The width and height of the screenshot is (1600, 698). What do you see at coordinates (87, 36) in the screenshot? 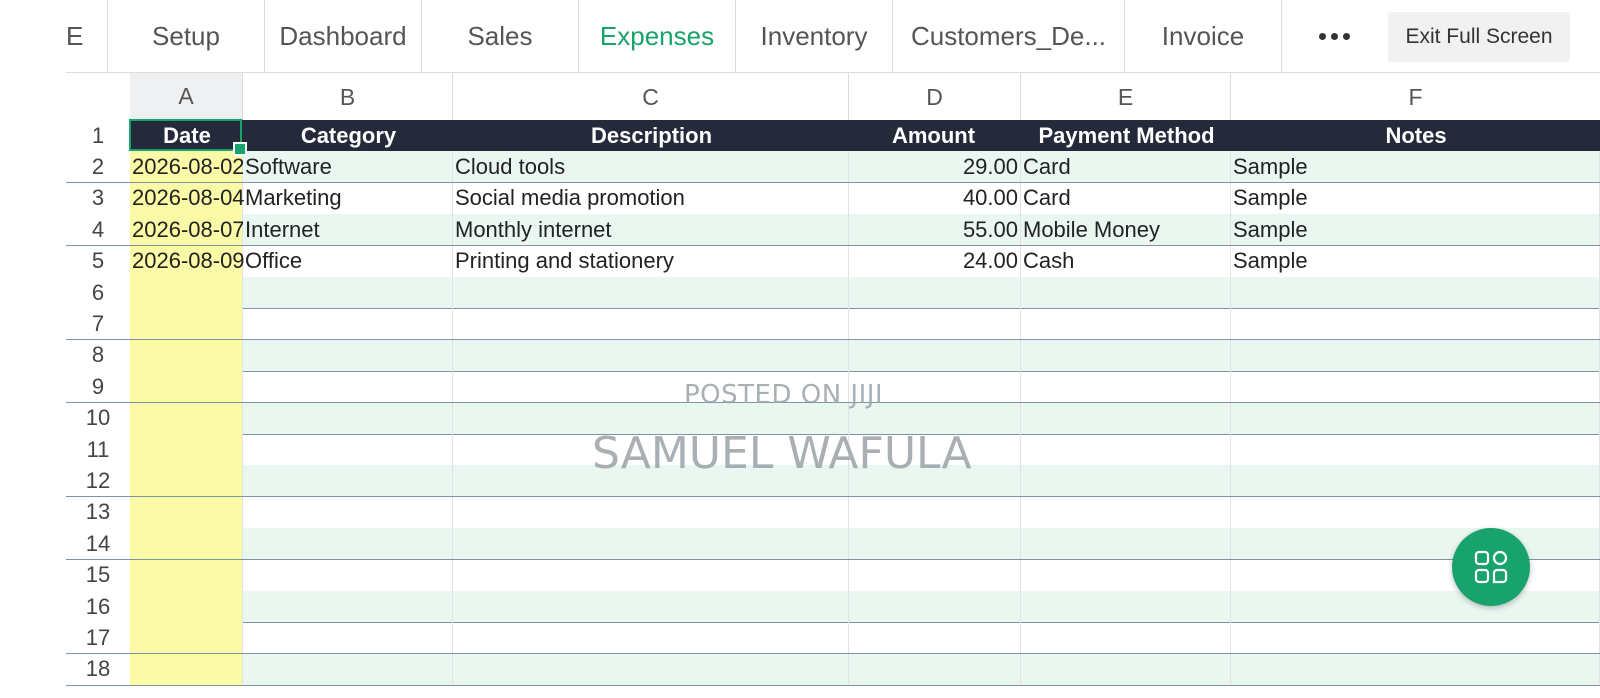
I see `tab-partial: E` at bounding box center [87, 36].